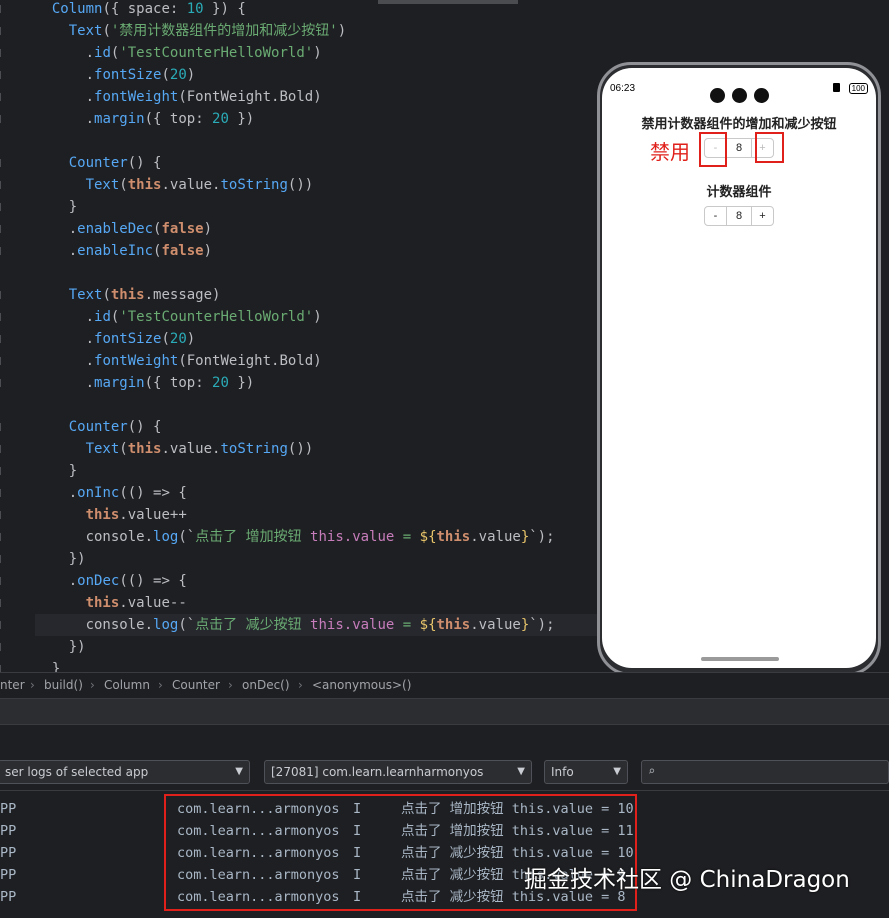 The image size is (889, 918). What do you see at coordinates (586, 772) in the screenshot?
I see `log-level-select: Info ▼` at bounding box center [586, 772].